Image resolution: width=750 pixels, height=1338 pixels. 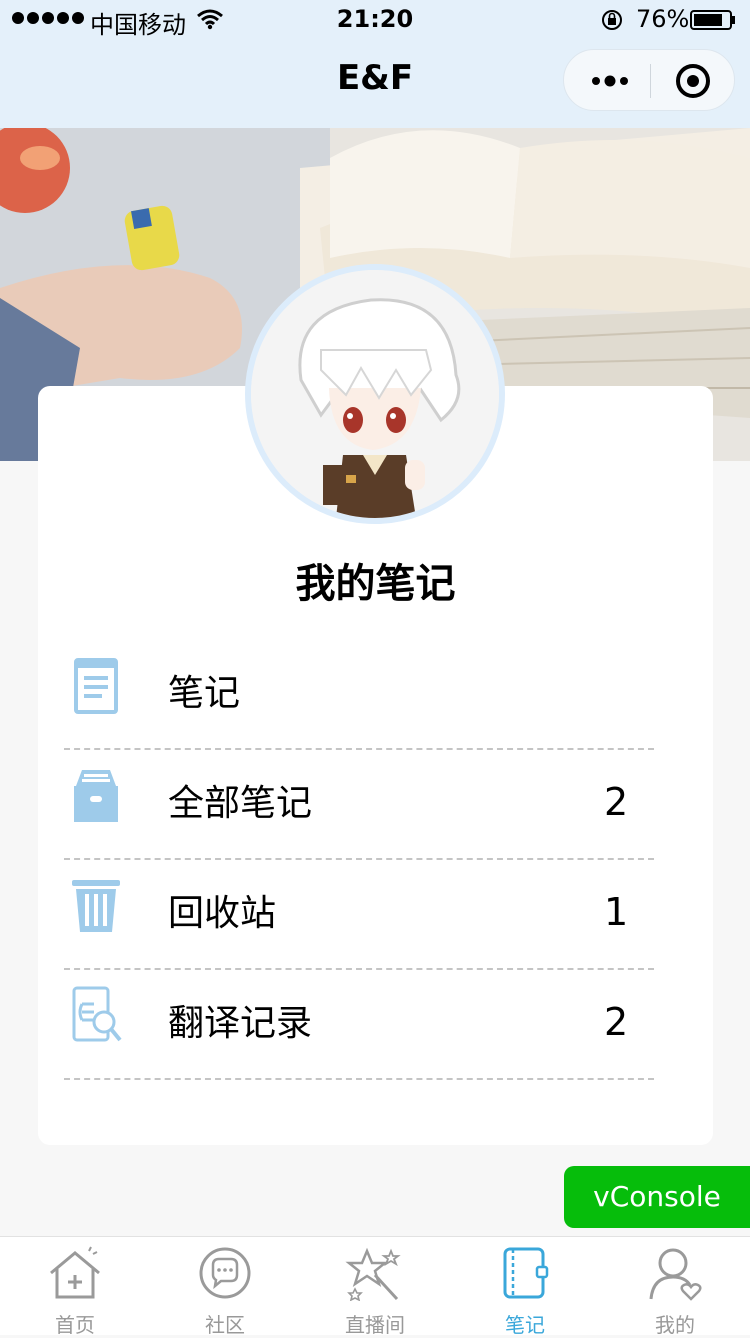 What do you see at coordinates (712, 20) in the screenshot?
I see `battery-icon` at bounding box center [712, 20].